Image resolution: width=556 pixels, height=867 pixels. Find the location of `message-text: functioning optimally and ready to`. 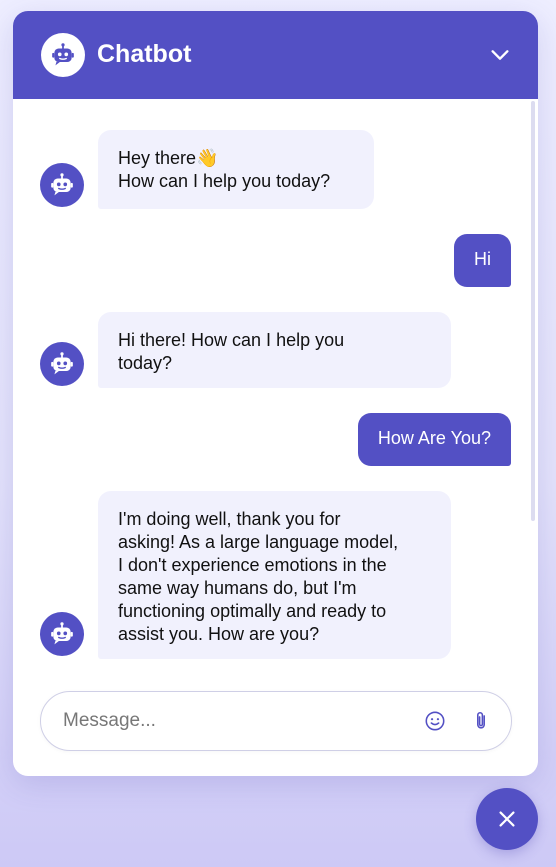

message-text: functioning optimally and ready to is located at coordinates (252, 611).